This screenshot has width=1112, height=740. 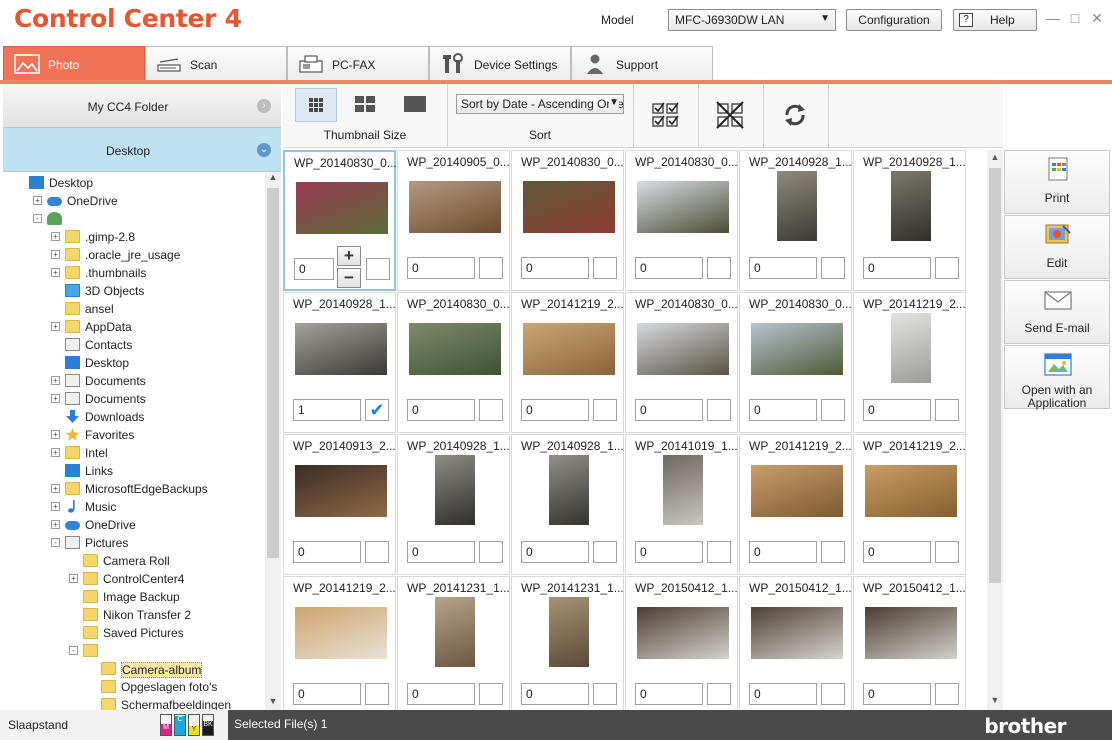 What do you see at coordinates (453, 220) in the screenshot?
I see `photo-cell: WP_20140905_0... 0` at bounding box center [453, 220].